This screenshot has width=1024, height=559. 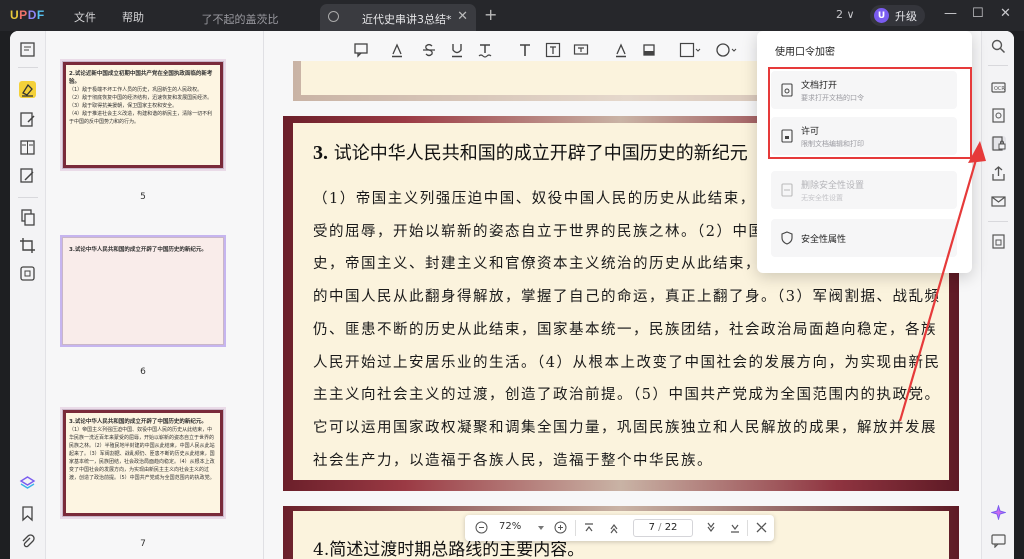 I want to click on zoom-in-icon, so click(x=560, y=527).